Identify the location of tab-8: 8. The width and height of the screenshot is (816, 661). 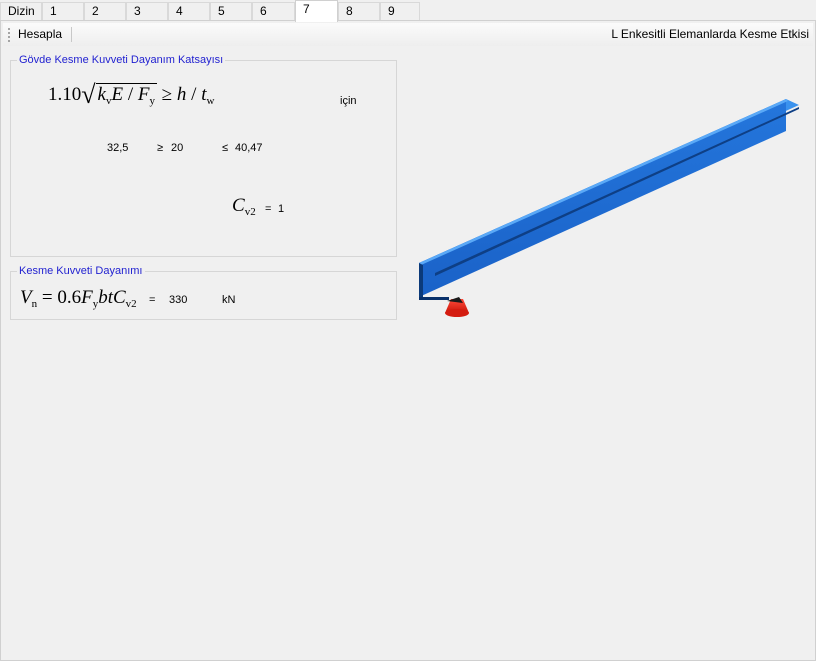
(359, 11).